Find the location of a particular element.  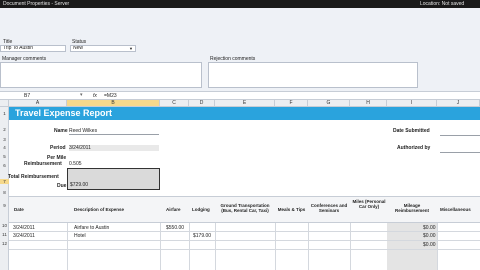

column-header: C is located at coordinates (174, 103).